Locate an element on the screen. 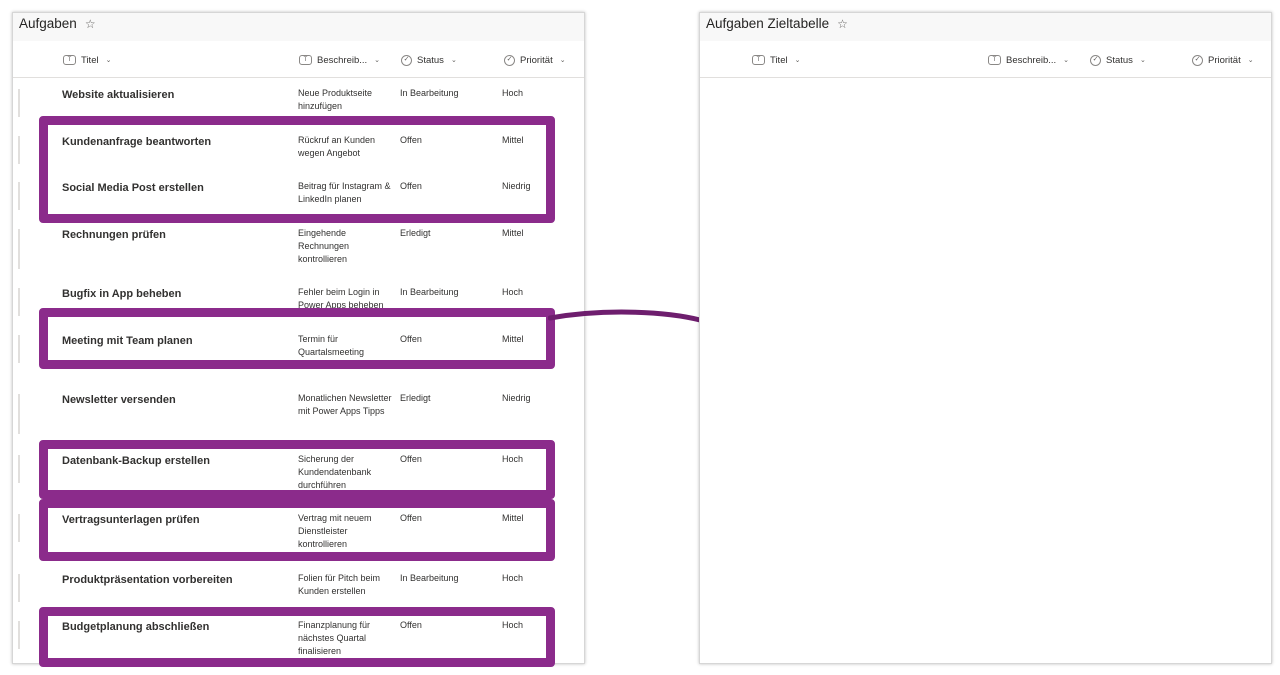  row-description: Rückruf an Kunden wegen Angebot is located at coordinates (337, 146).